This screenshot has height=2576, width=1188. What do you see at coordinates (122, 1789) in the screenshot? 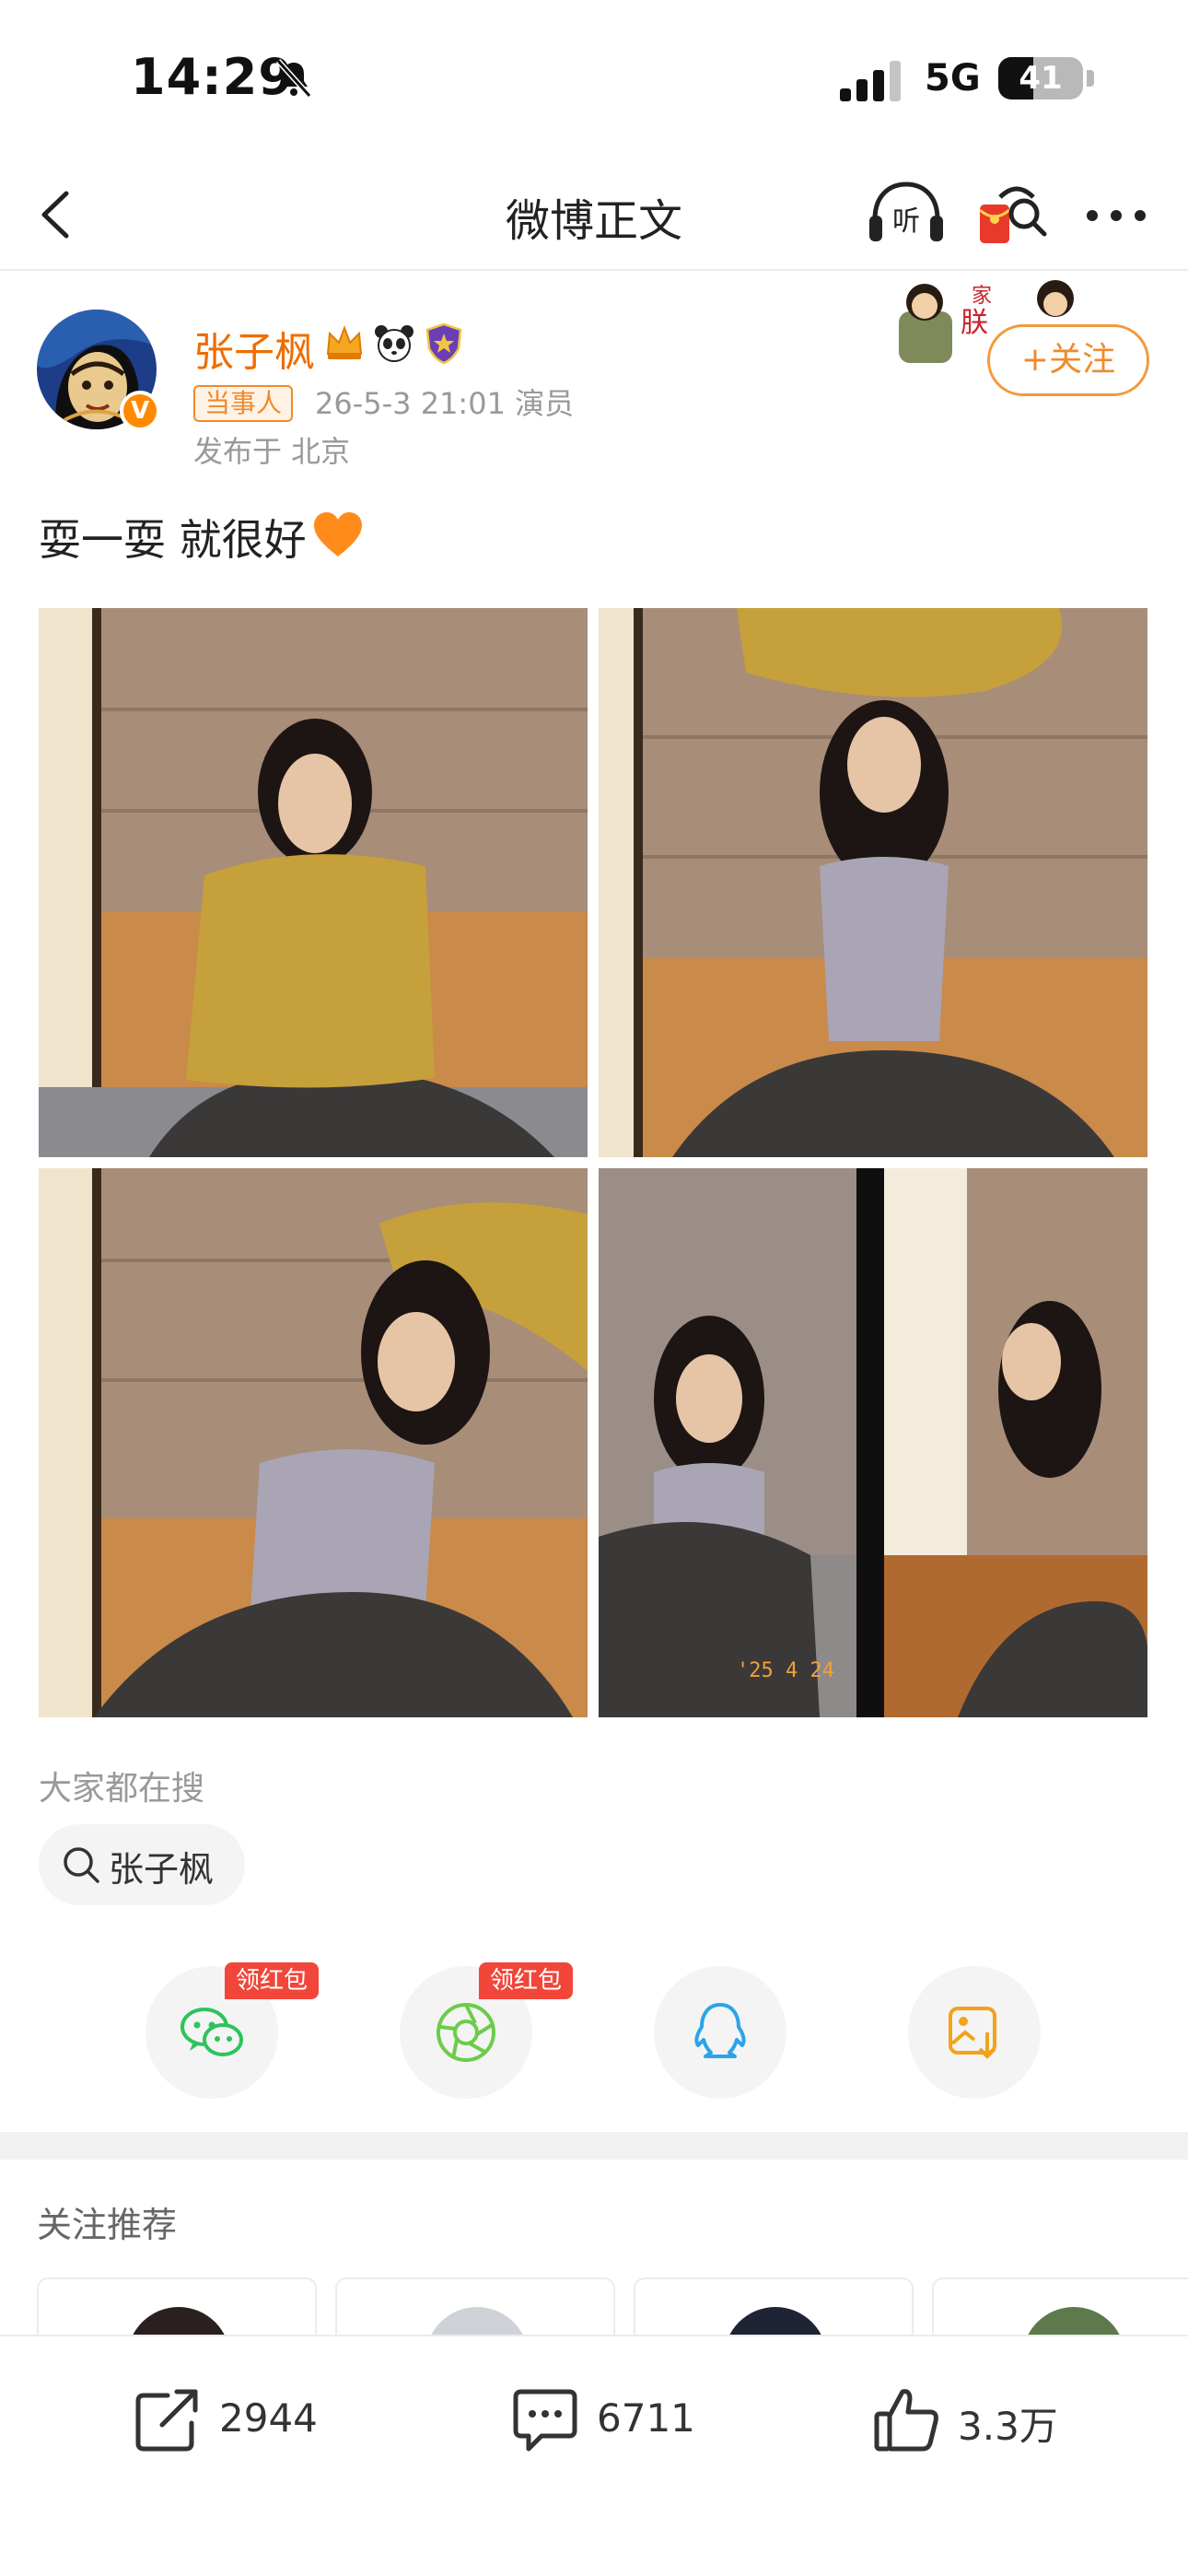
I see `trending-search-heading: 大家都在搜` at bounding box center [122, 1789].